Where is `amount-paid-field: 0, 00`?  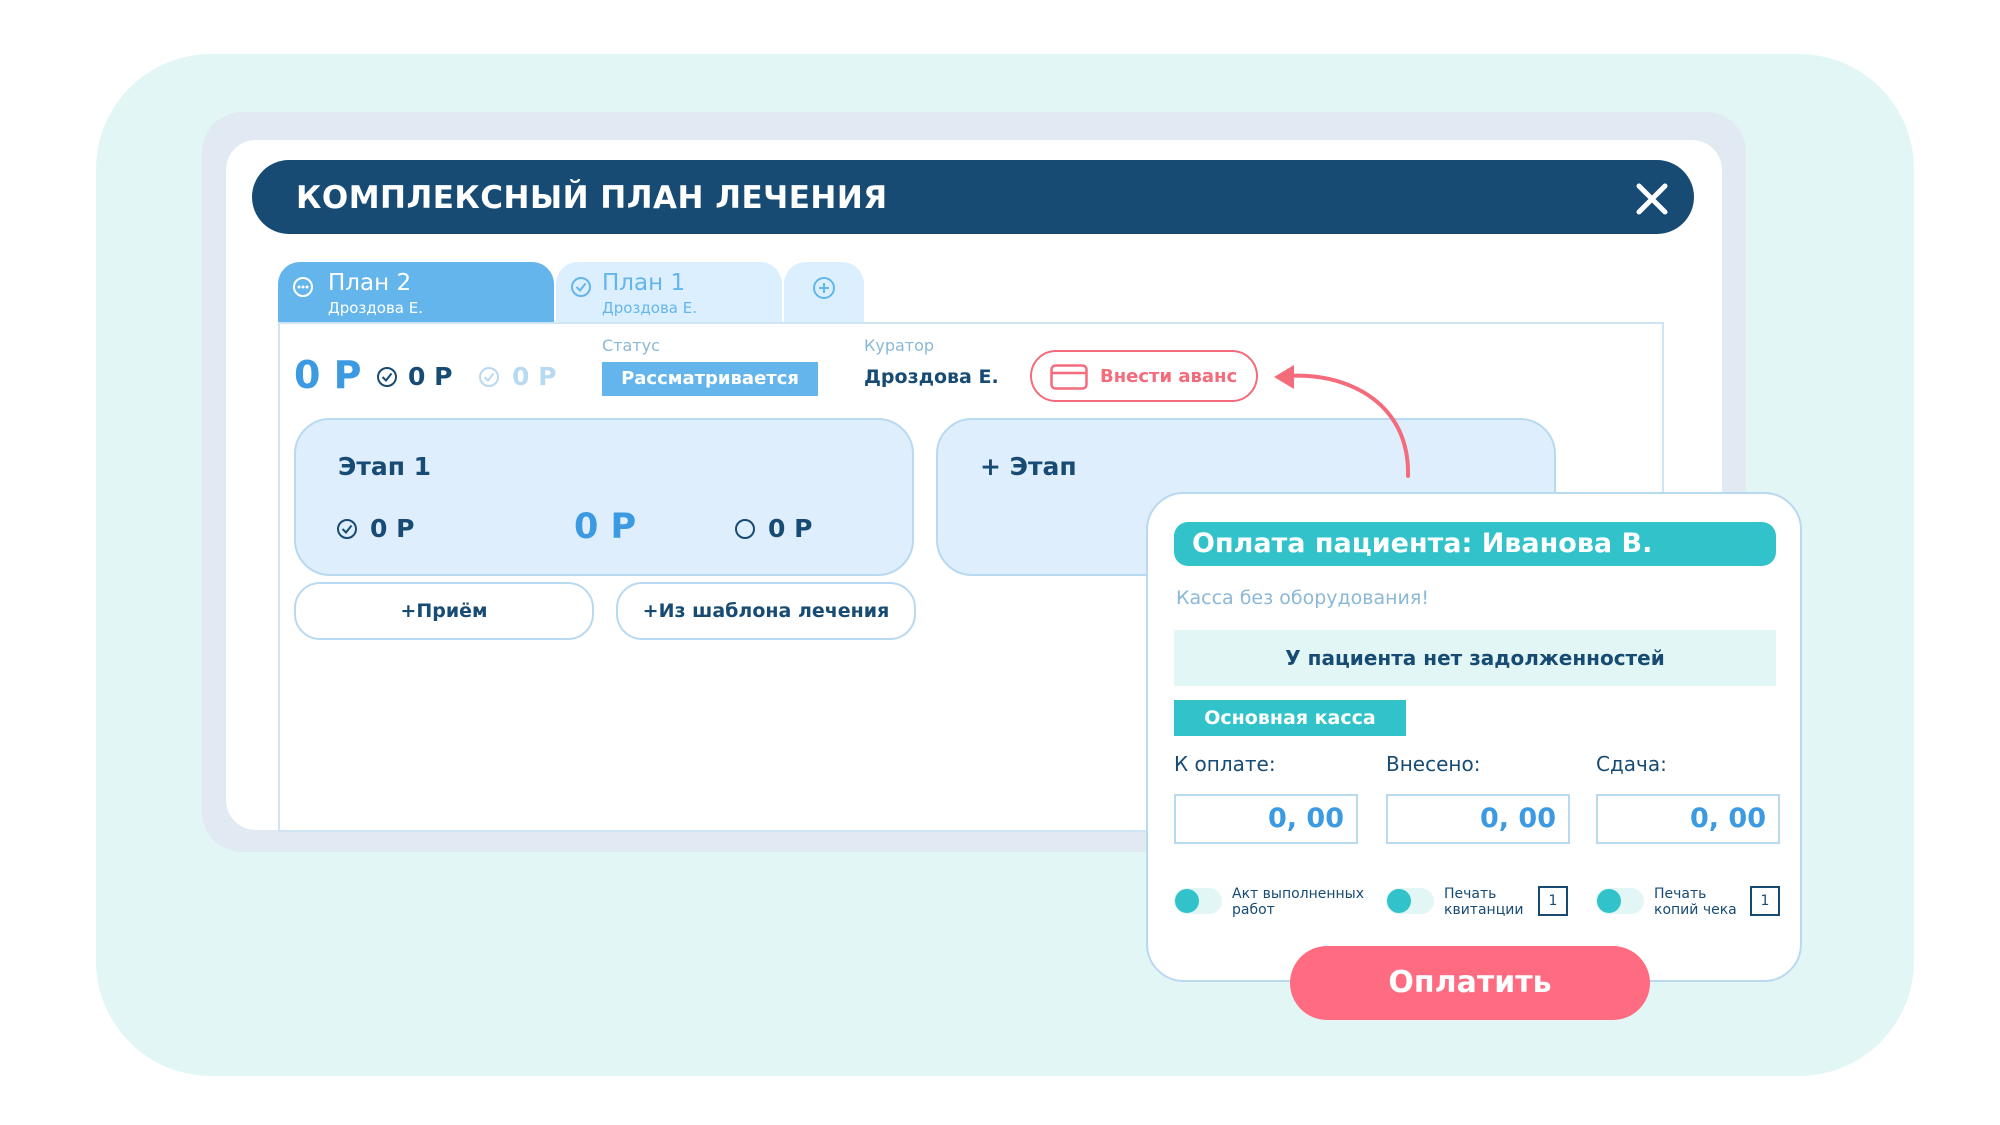 amount-paid-field: 0, 00 is located at coordinates (1478, 819).